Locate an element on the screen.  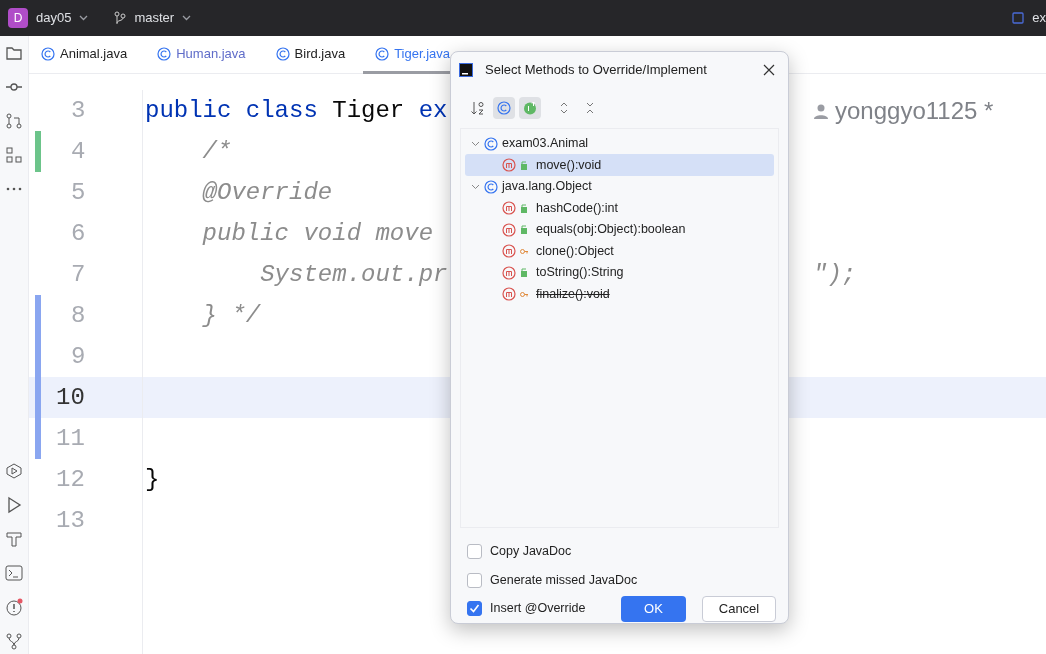
structure-icon is located at coordinates (14, 155).